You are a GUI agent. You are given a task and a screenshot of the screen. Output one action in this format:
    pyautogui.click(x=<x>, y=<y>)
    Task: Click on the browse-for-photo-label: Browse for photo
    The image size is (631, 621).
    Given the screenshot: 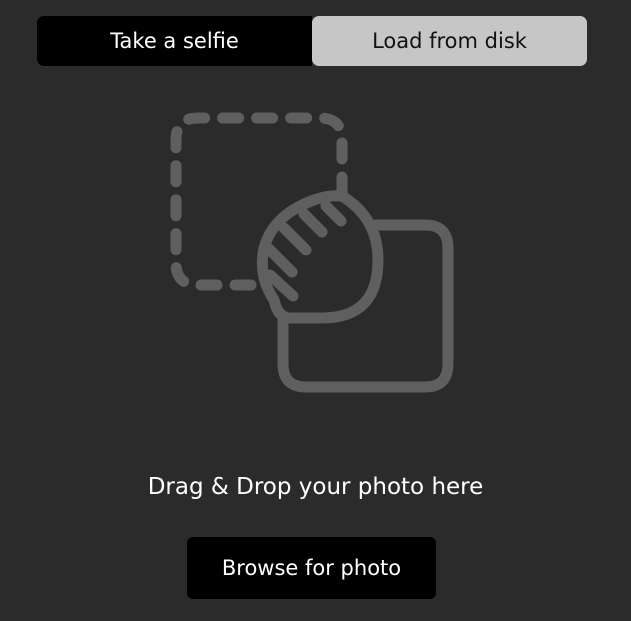 What is the action you would take?
    pyautogui.click(x=311, y=568)
    